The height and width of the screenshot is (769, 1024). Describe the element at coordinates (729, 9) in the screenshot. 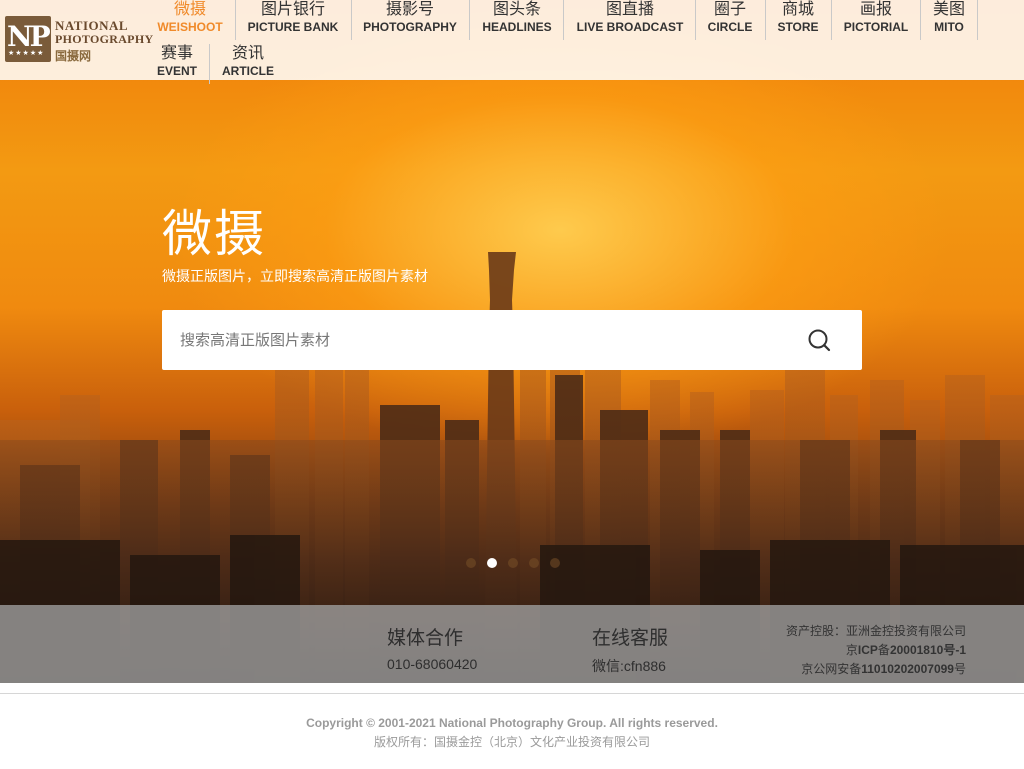

I see `nav-label-cn: 圈子` at that location.